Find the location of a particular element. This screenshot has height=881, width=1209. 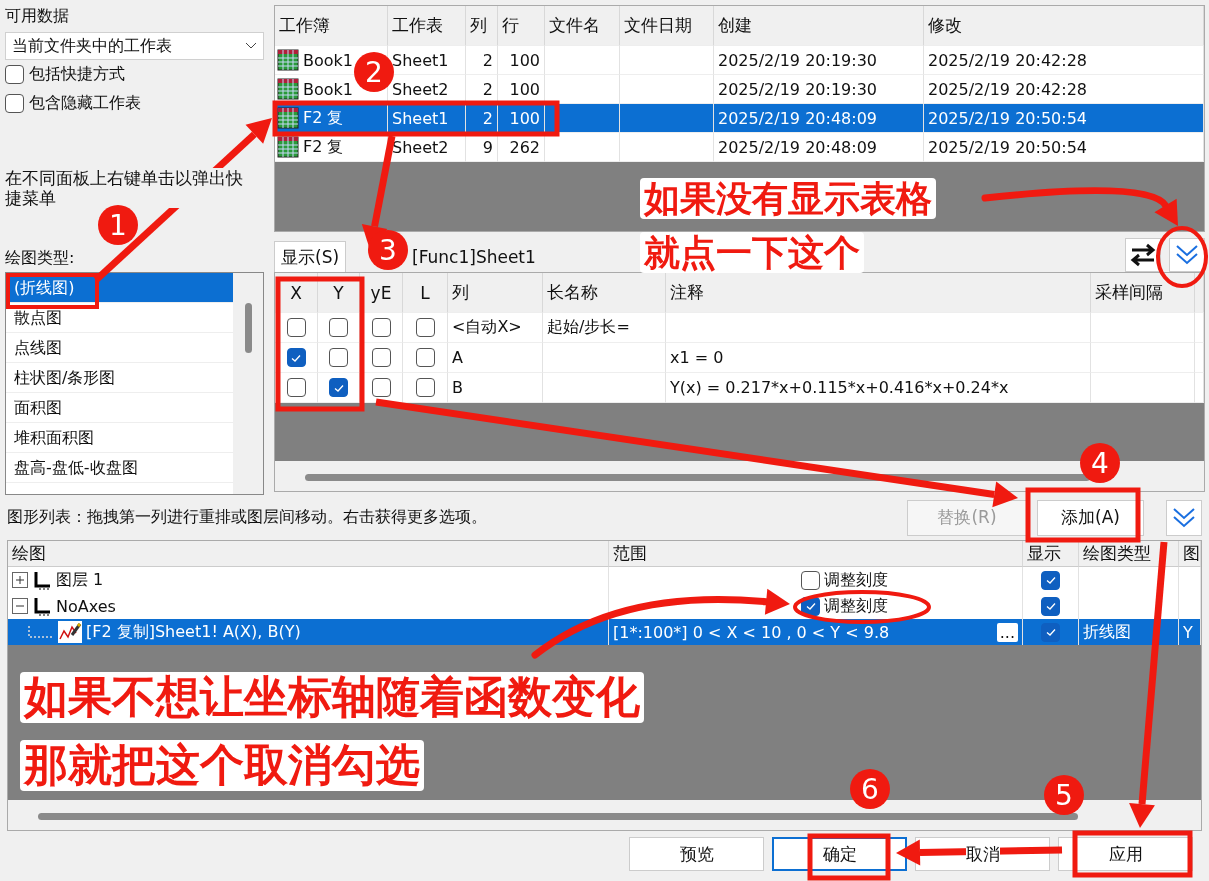

annotation-text: 如果不想让坐标轴随着函数变化 is located at coordinates (332, 697).